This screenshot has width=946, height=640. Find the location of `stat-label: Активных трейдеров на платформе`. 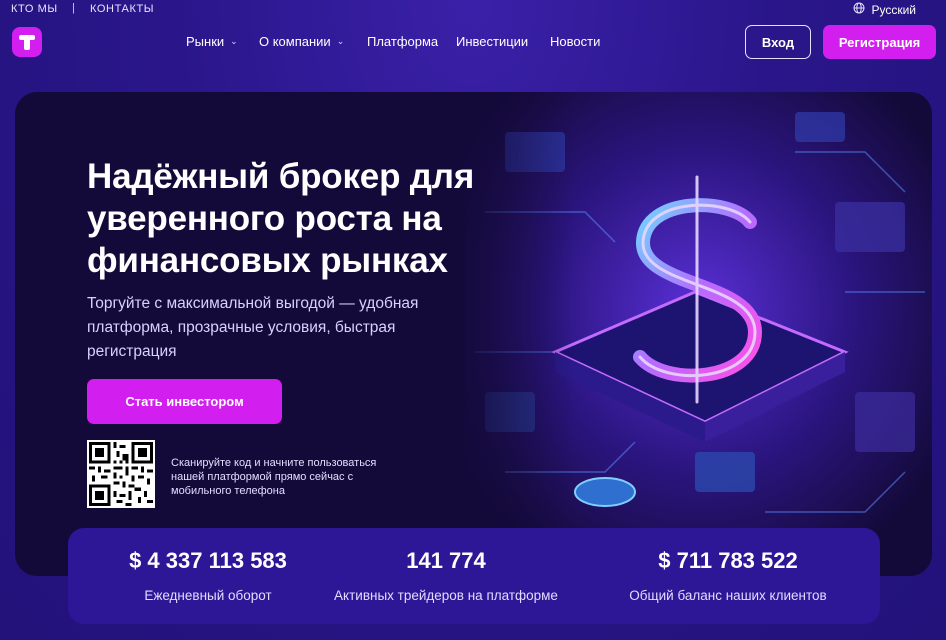

stat-label: Активных трейдеров на платформе is located at coordinates (446, 595).